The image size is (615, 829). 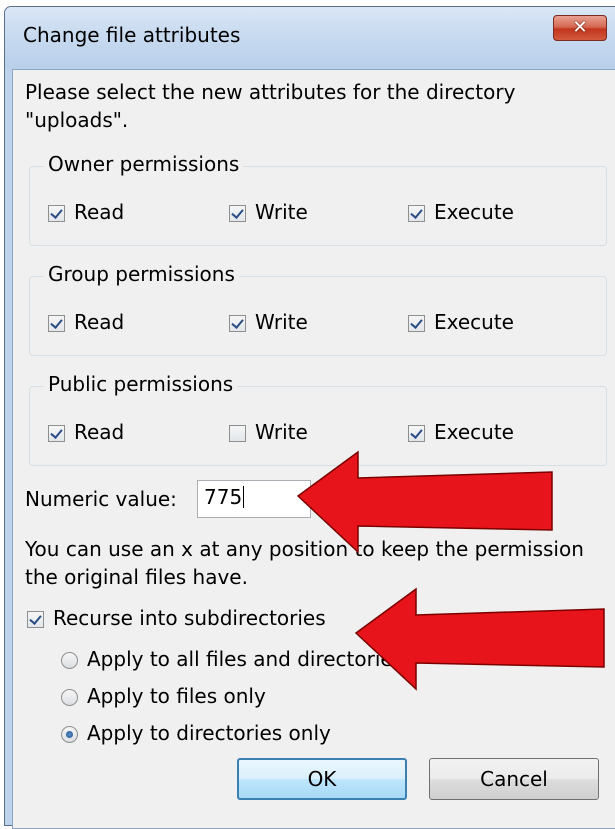 I want to click on recurse-subdirectories-label: Recurse into subdirectories, so click(x=189, y=618).